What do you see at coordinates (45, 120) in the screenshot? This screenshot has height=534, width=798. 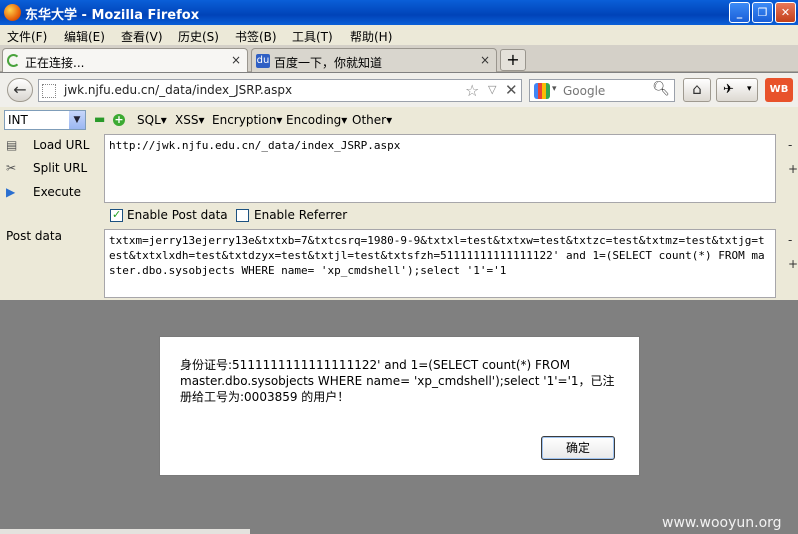 I see `int-select: INT ▼` at bounding box center [45, 120].